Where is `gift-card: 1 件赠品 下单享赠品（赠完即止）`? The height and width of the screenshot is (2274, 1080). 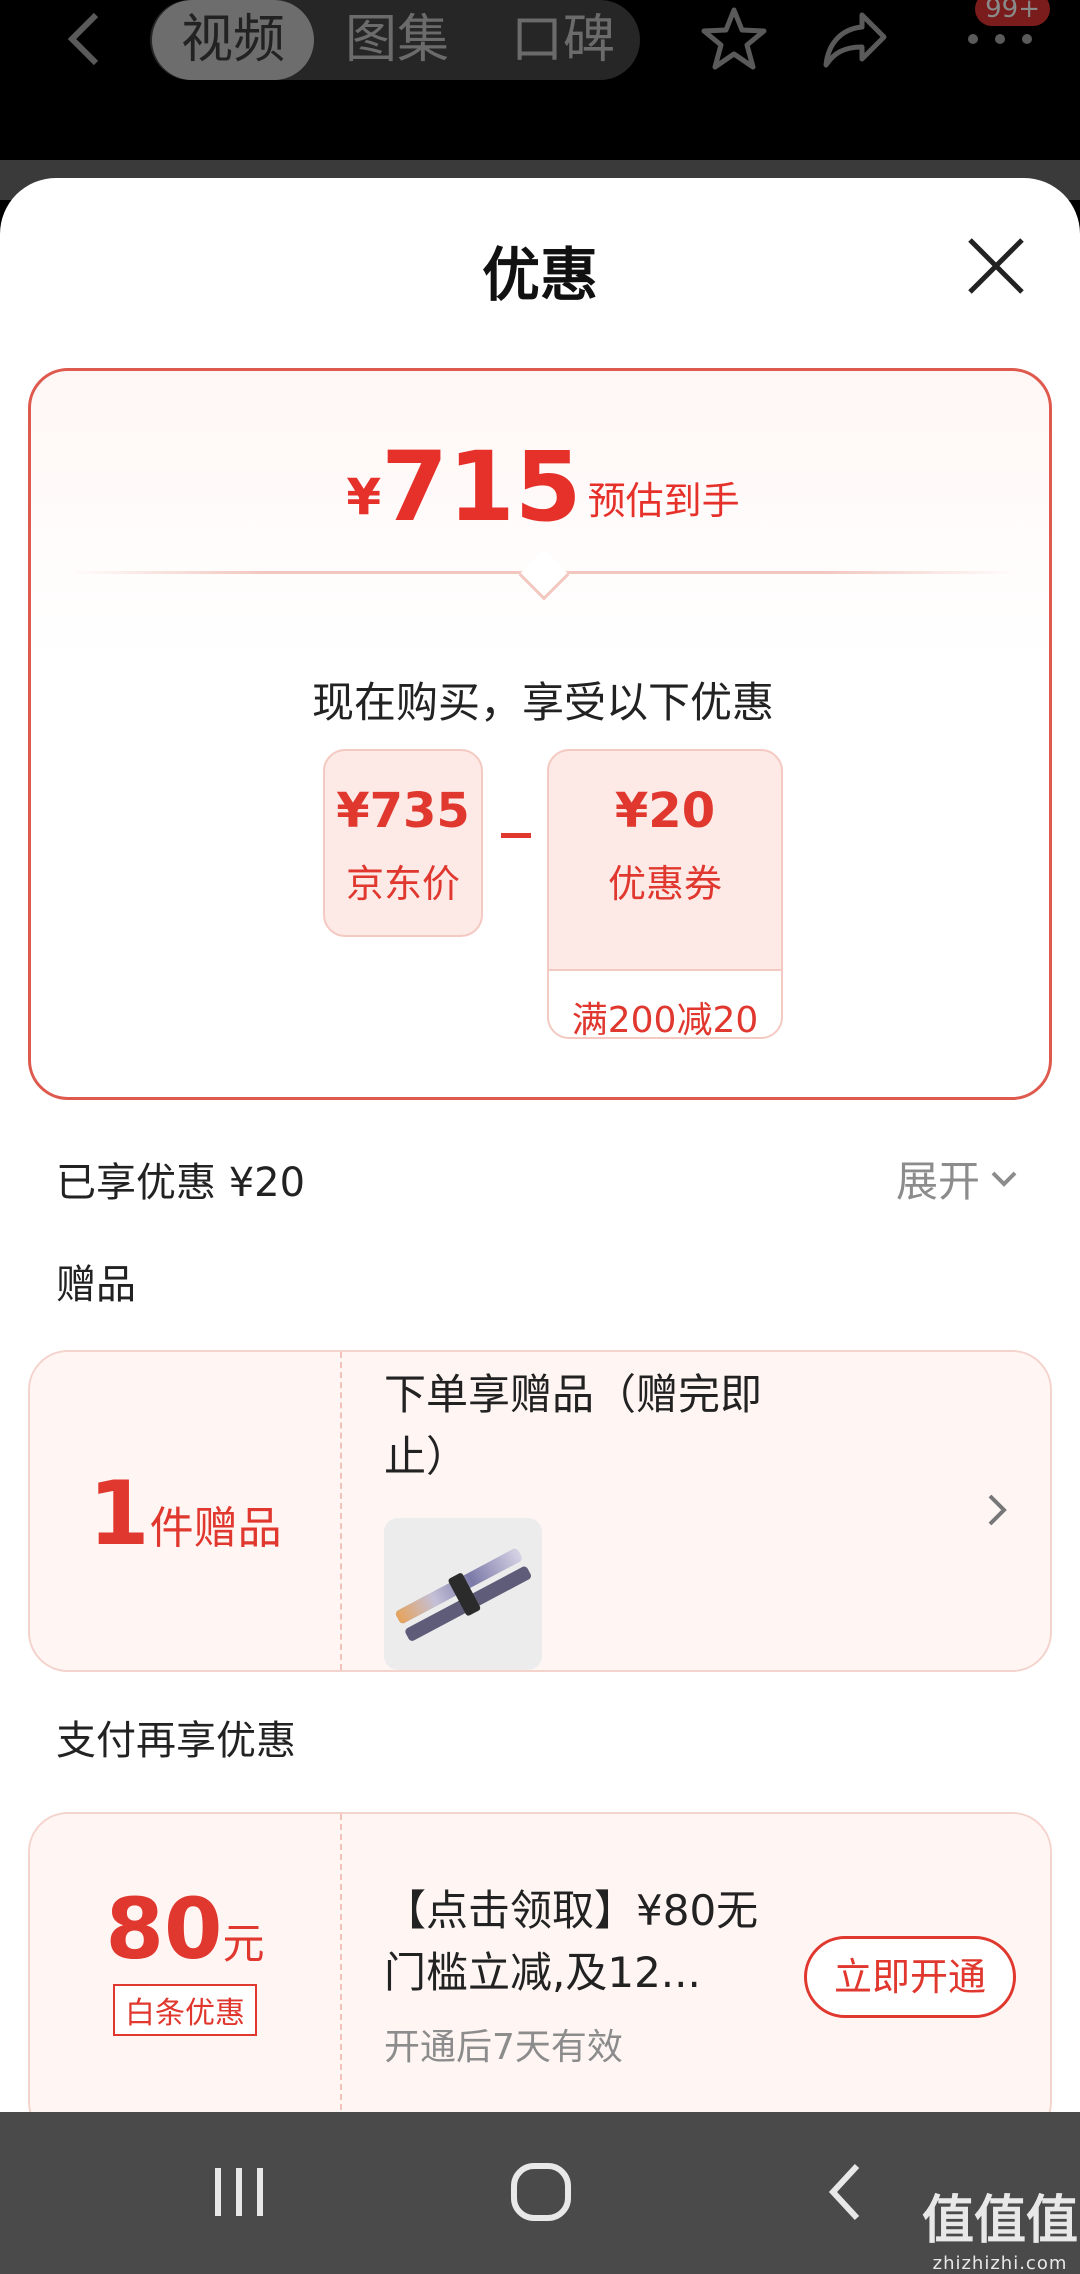 gift-card: 1 件赠品 下单享赠品（赠完即止） is located at coordinates (540, 1511).